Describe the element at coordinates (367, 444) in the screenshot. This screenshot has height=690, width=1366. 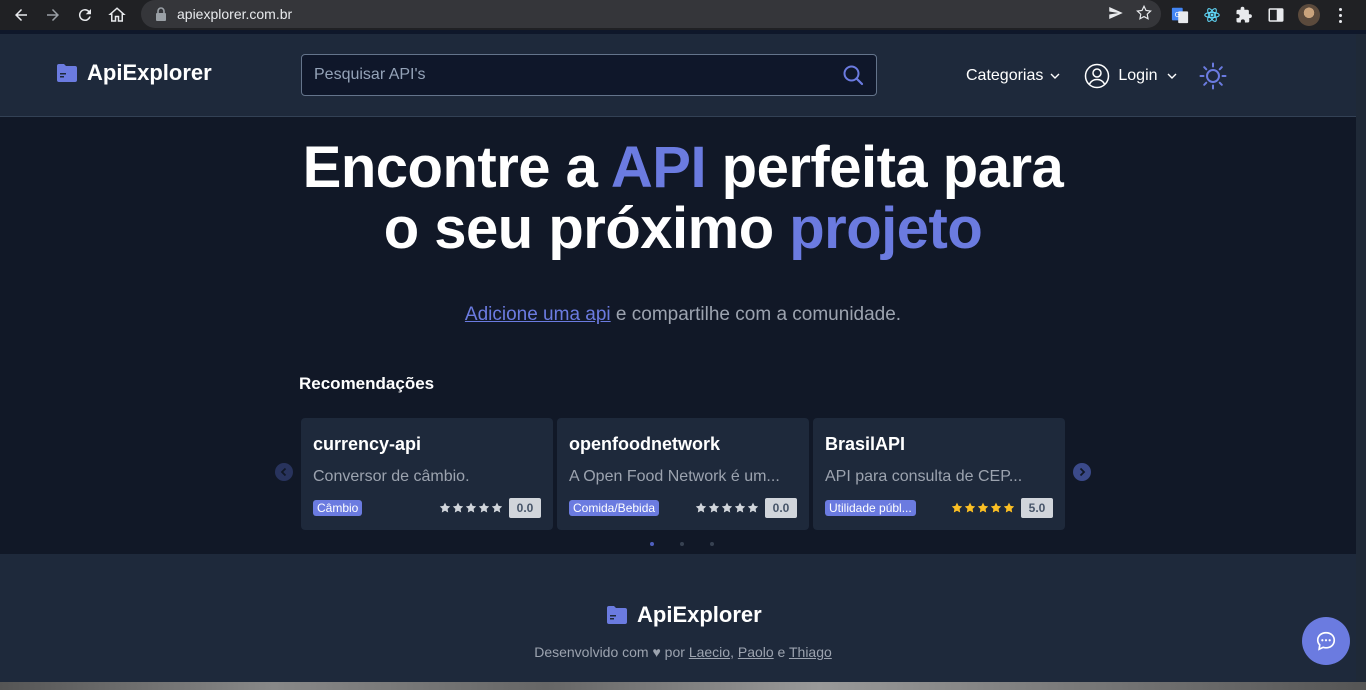
I see `card-title: currency-api` at that location.